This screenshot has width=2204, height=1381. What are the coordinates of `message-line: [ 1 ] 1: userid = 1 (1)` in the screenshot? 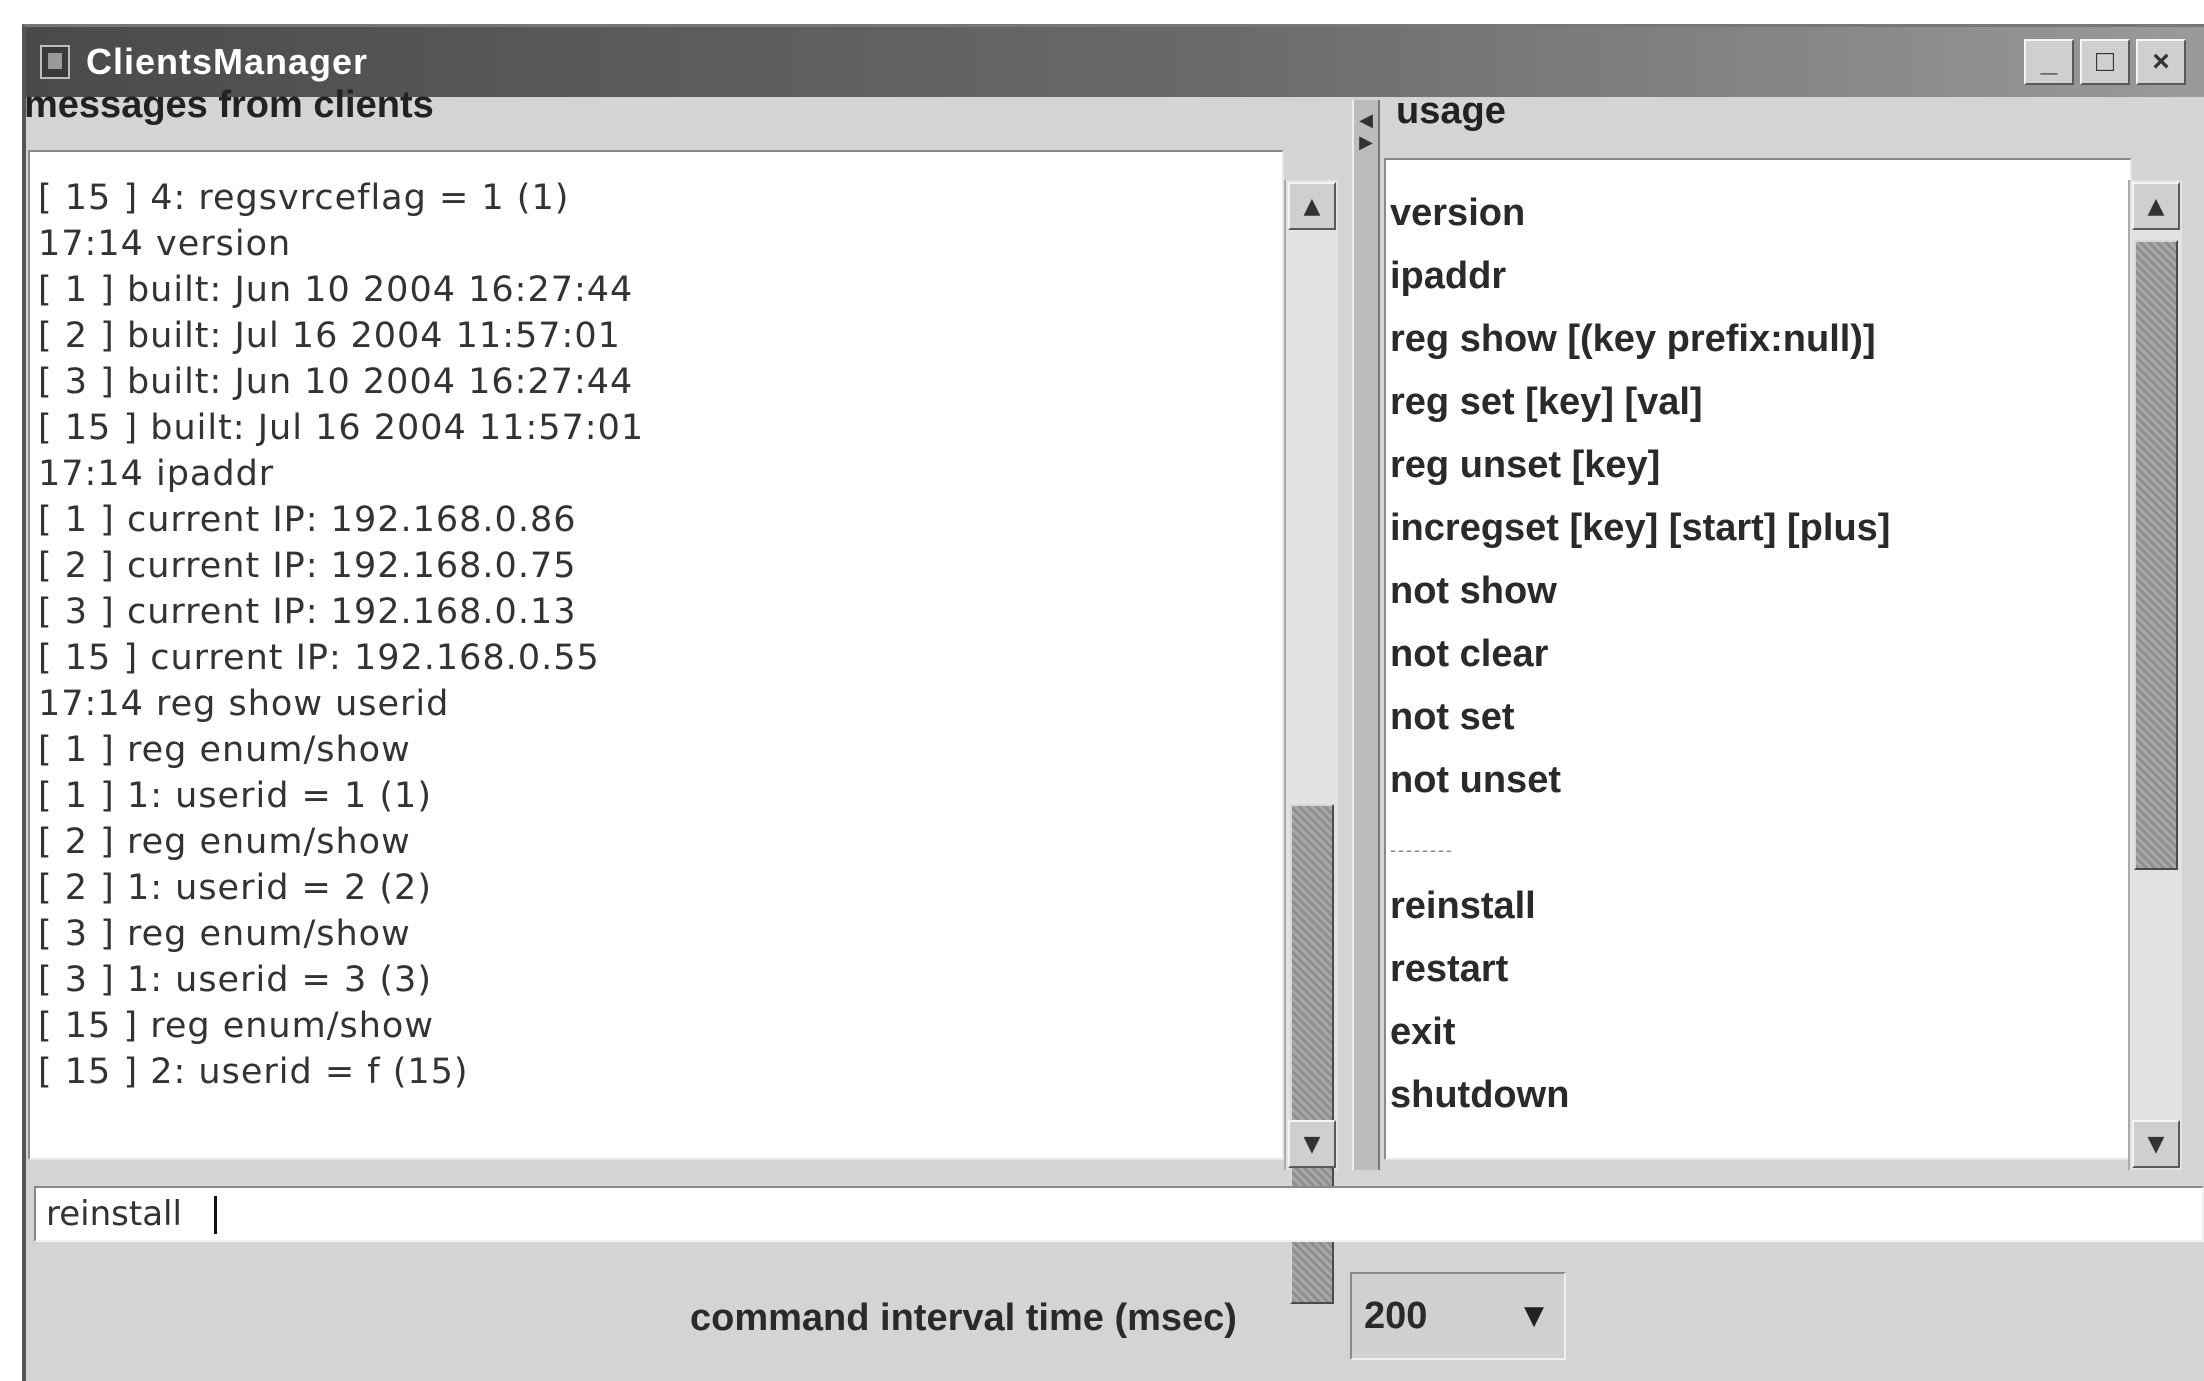 It's located at (235, 796).